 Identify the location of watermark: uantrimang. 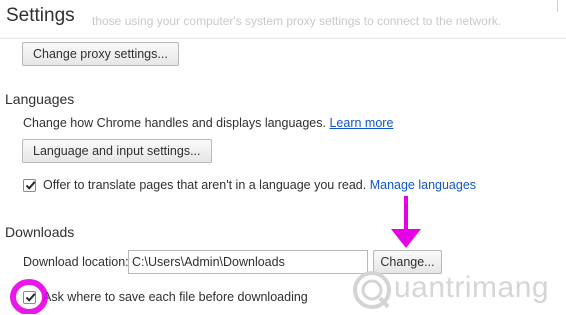
(458, 290).